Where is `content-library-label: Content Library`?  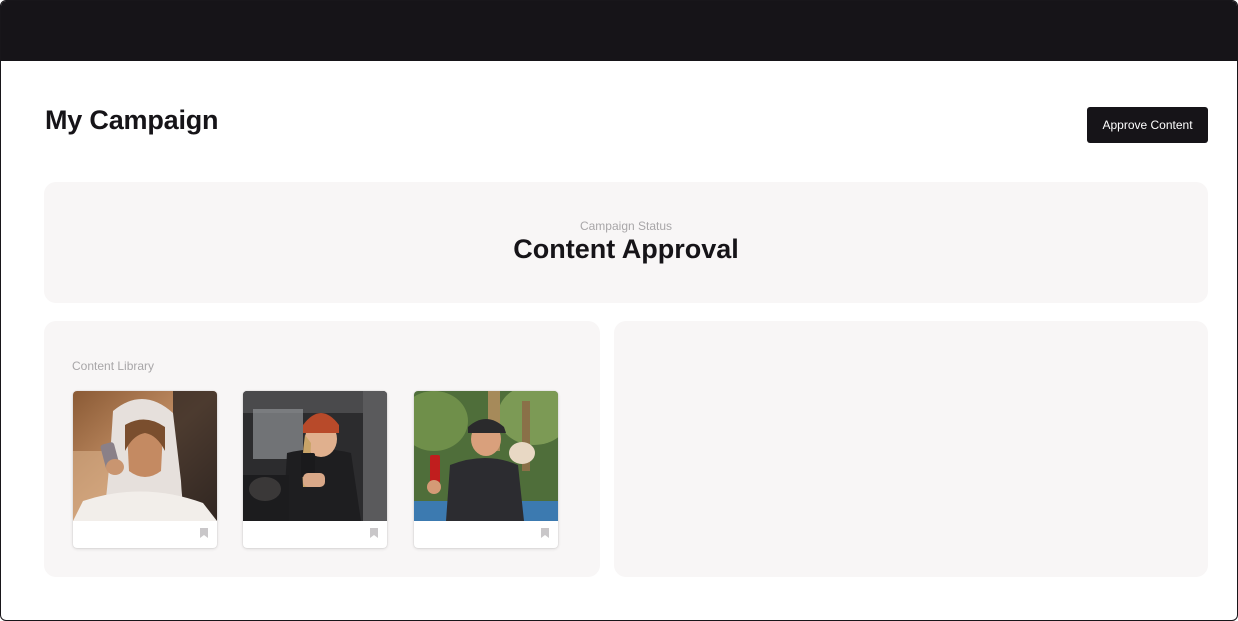 content-library-label: Content Library is located at coordinates (113, 366).